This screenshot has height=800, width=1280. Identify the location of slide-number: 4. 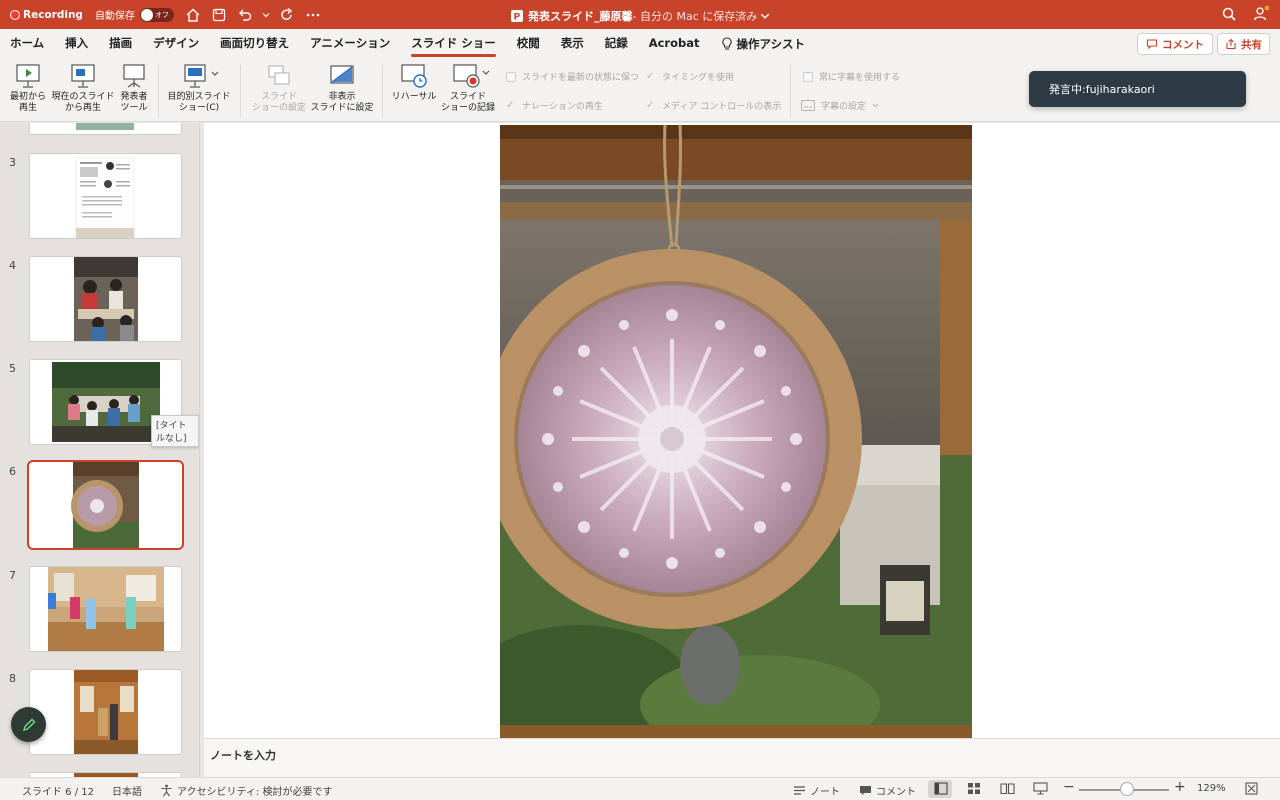
(12, 265).